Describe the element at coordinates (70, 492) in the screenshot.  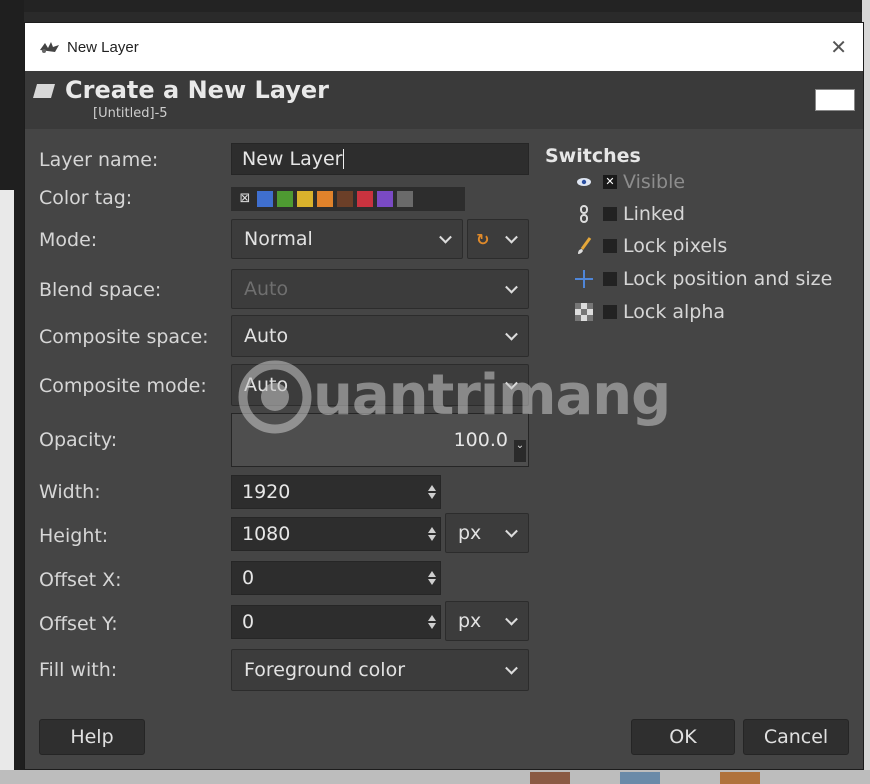
I see `width-label: Width:` at that location.